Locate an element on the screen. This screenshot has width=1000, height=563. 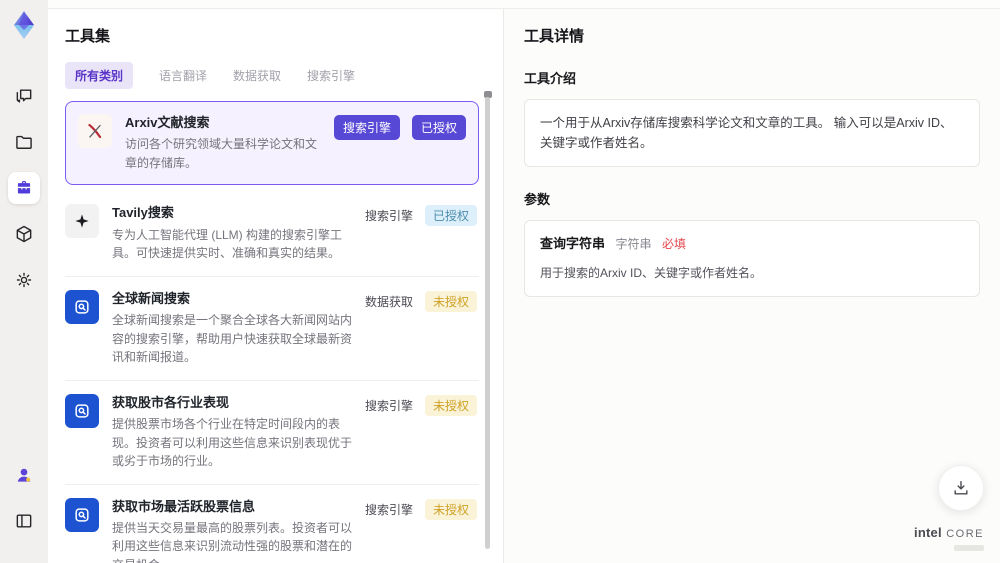
tab-data-fetch: 数据获取 is located at coordinates (257, 75).